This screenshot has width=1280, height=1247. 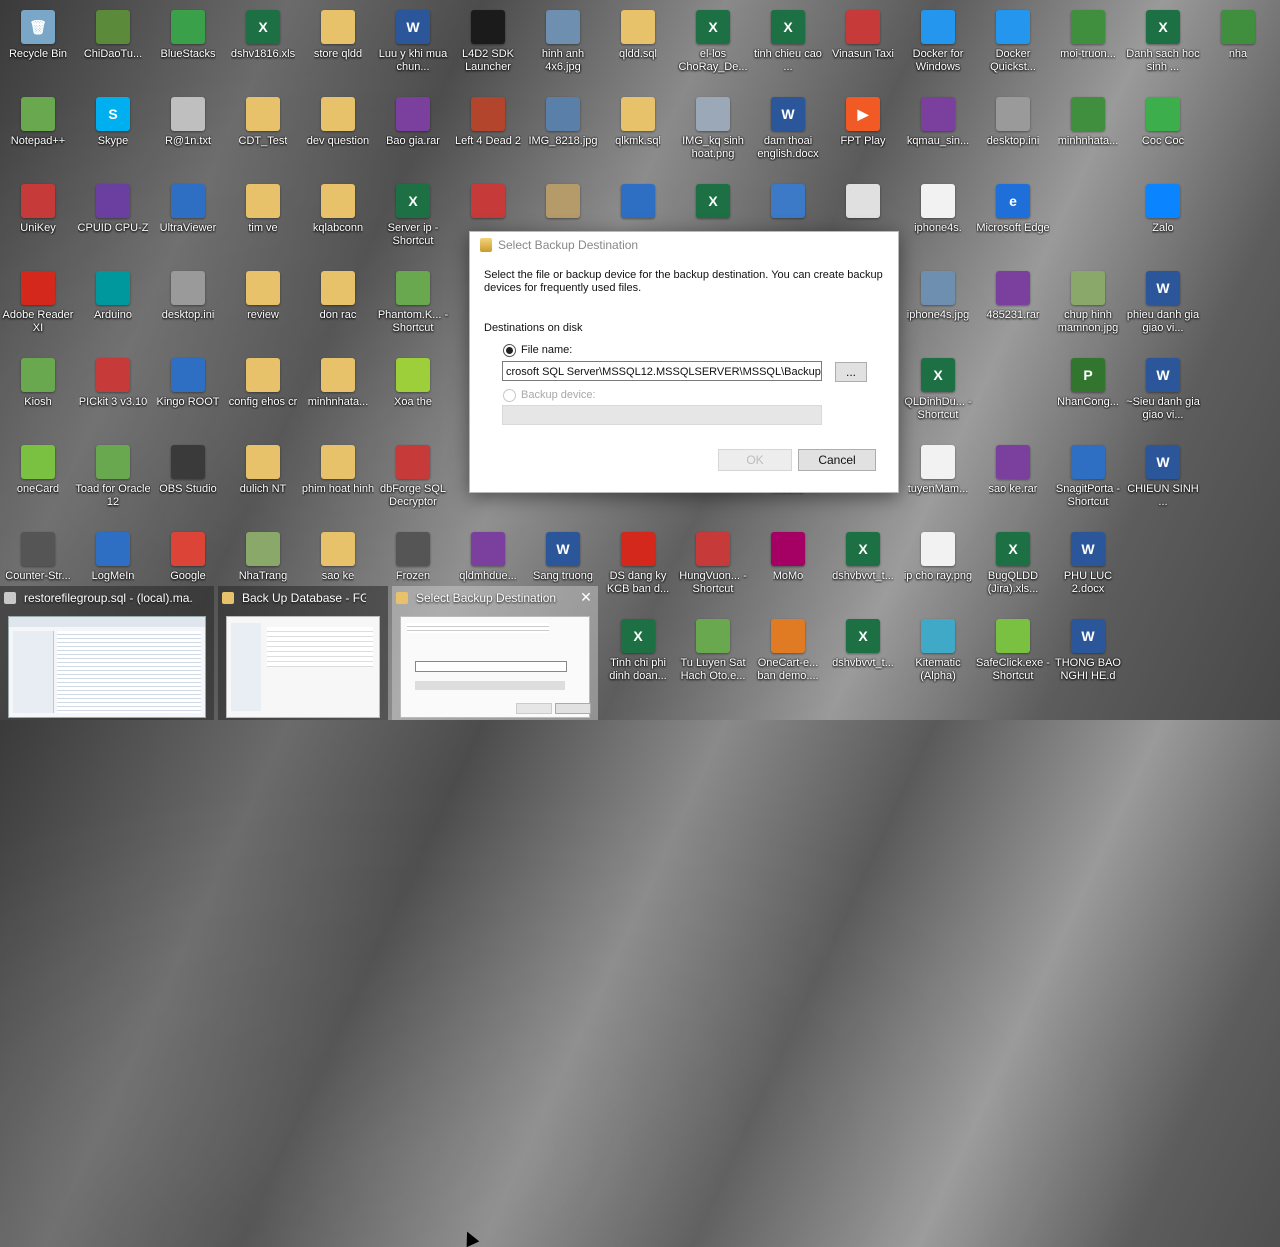 I want to click on desktop-icon: W THONG BAO NGHI HE.d, so click(x=1088, y=651).